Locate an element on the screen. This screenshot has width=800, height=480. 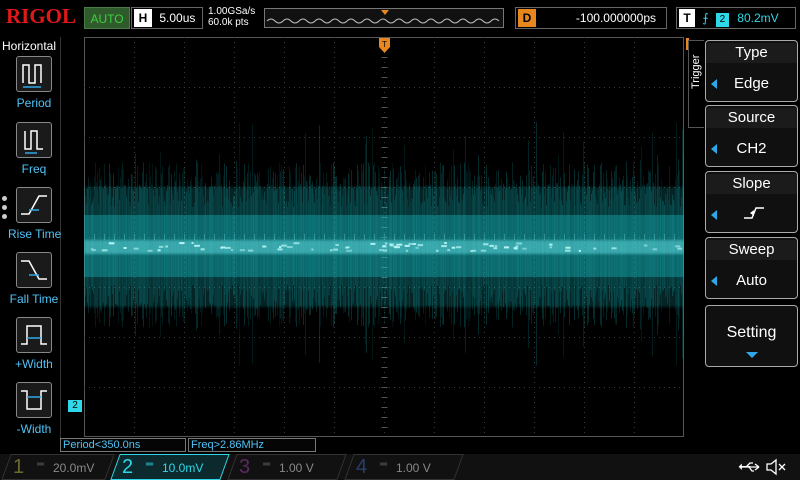
period-icon is located at coordinates (34, 74).